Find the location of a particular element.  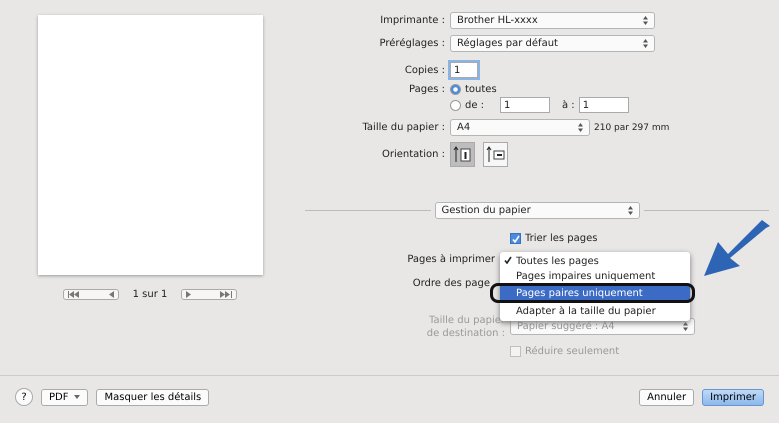

first-page-icon is located at coordinates (74, 294).